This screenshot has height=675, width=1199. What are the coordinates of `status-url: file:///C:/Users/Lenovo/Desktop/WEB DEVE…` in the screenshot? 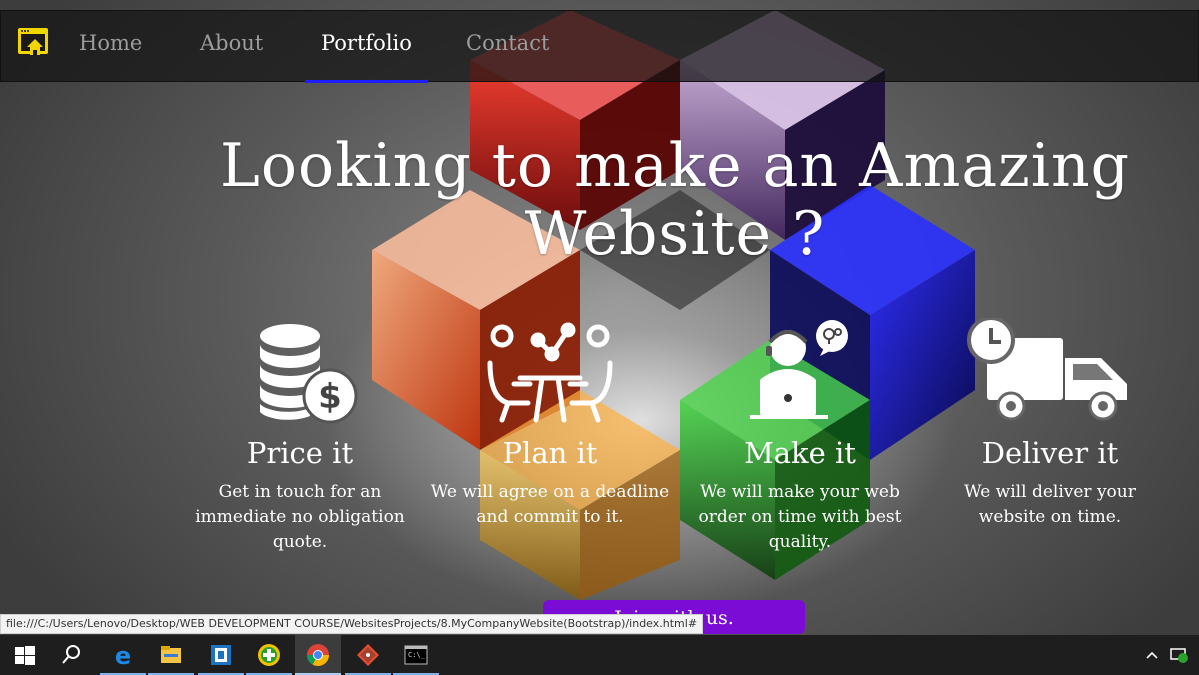 It's located at (352, 624).